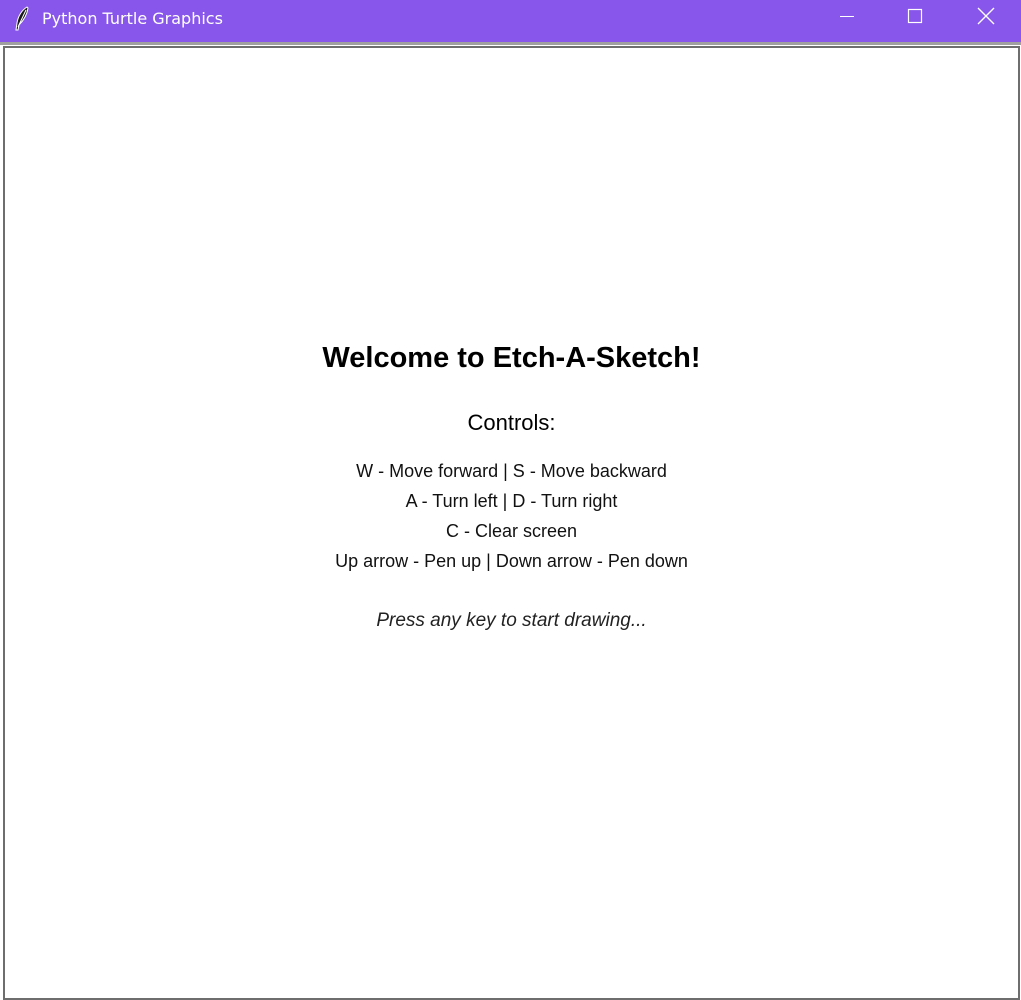 The height and width of the screenshot is (1000, 1021). What do you see at coordinates (510, 43) in the screenshot?
I see `window-border-strip` at bounding box center [510, 43].